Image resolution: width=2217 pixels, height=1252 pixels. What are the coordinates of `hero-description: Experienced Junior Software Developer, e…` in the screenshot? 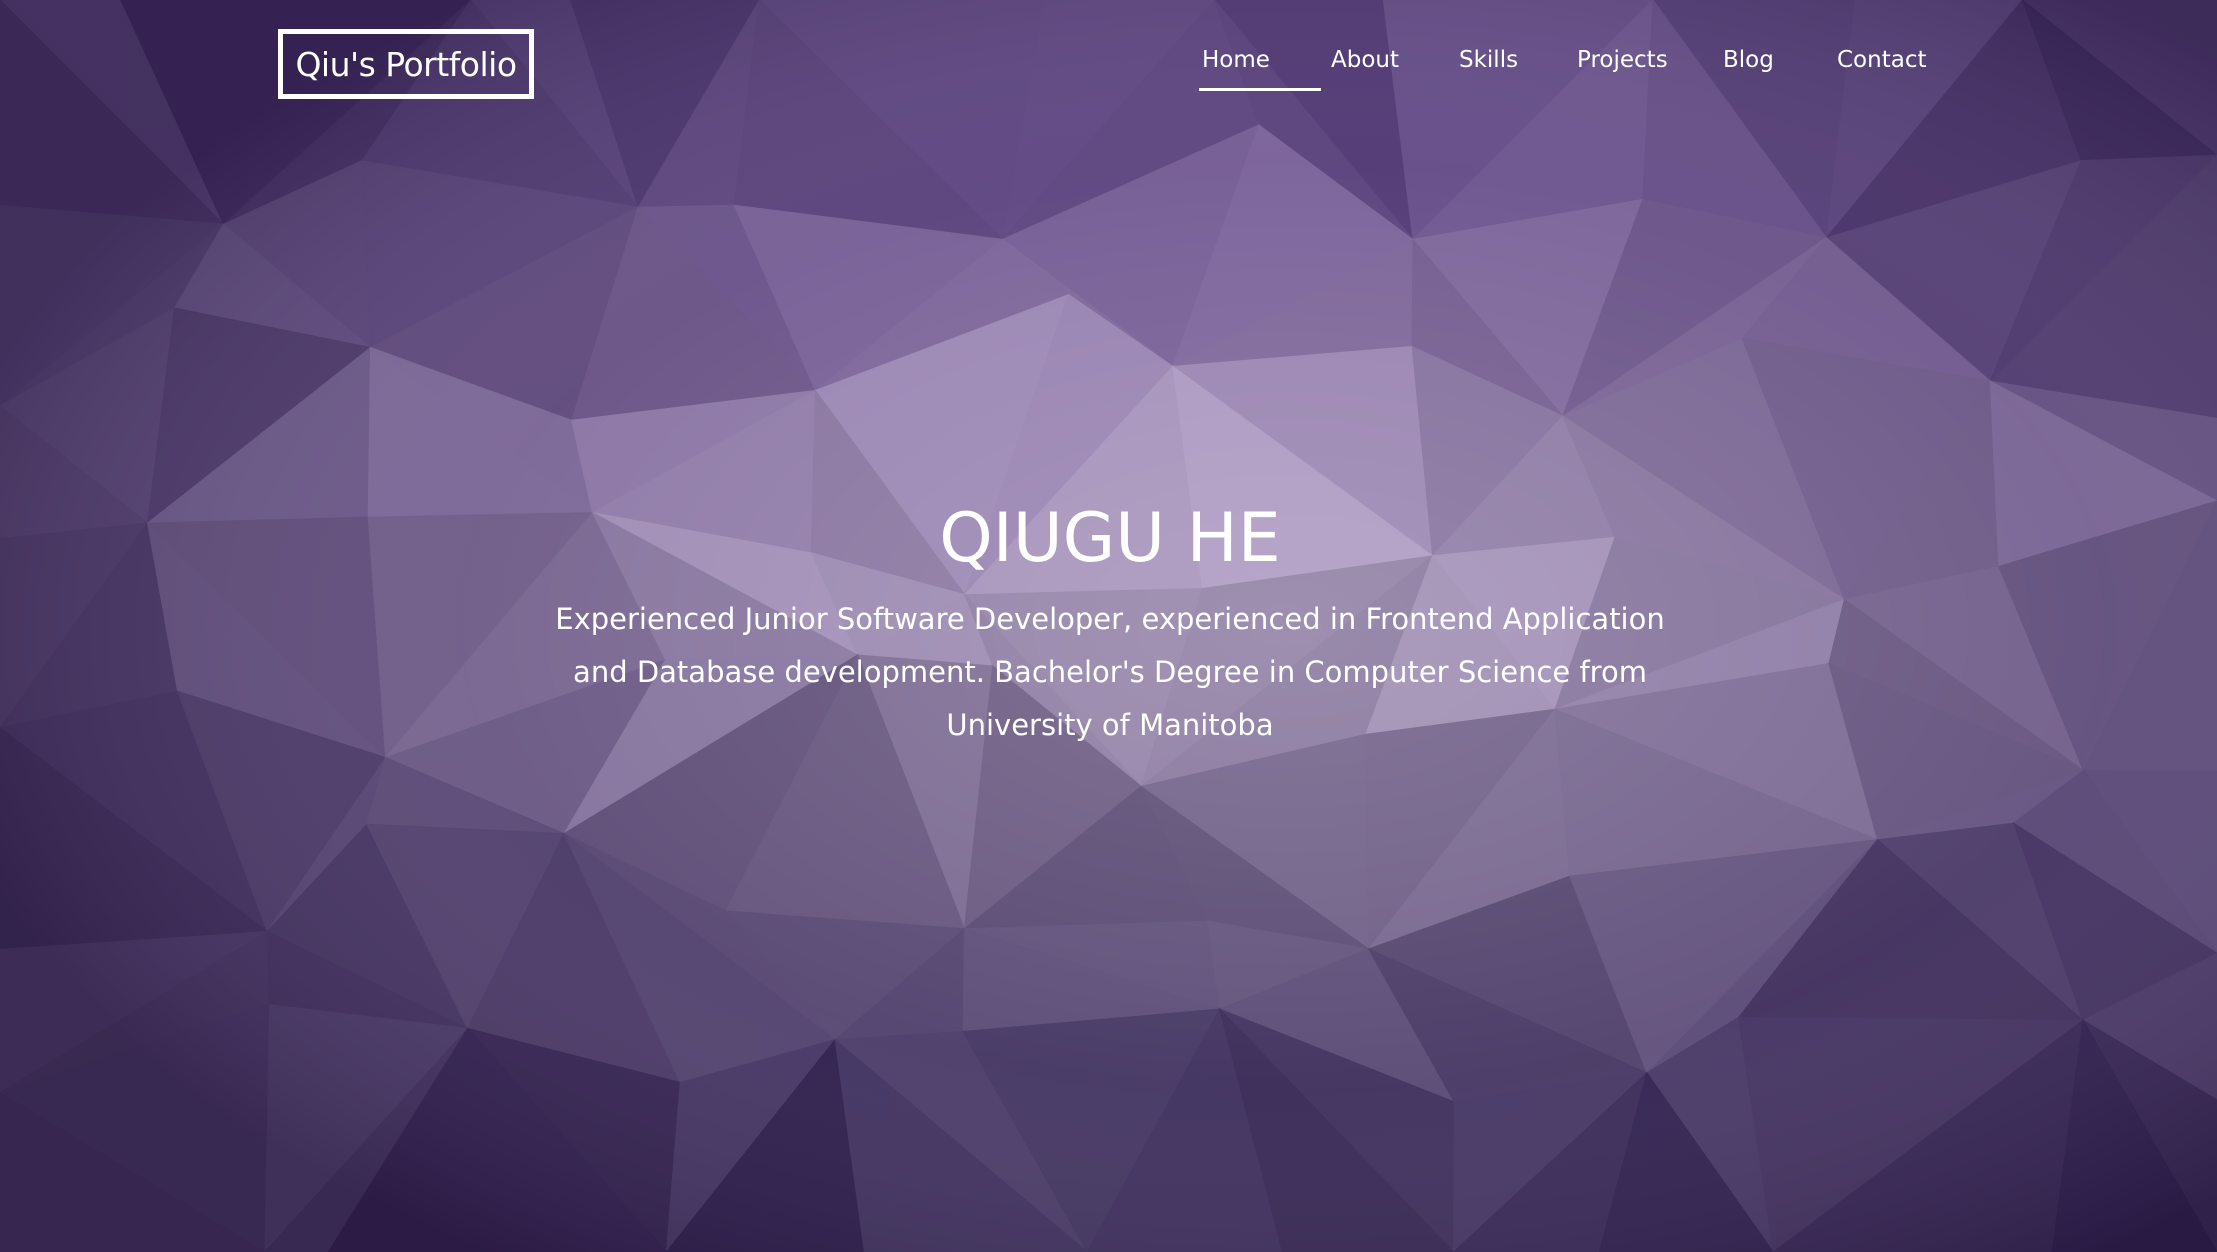 It's located at (1110, 672).